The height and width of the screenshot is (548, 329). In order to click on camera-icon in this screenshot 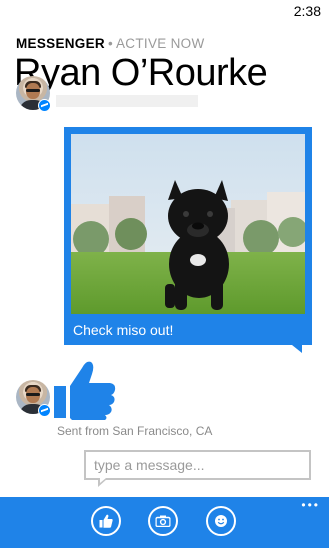, I will do `click(163, 521)`.